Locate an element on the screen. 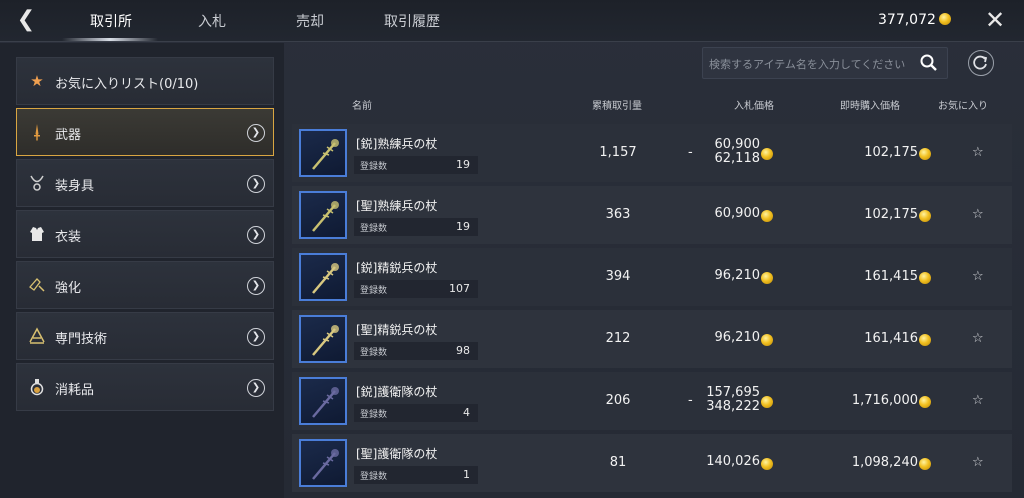  registration-value: 107 is located at coordinates (459, 288).